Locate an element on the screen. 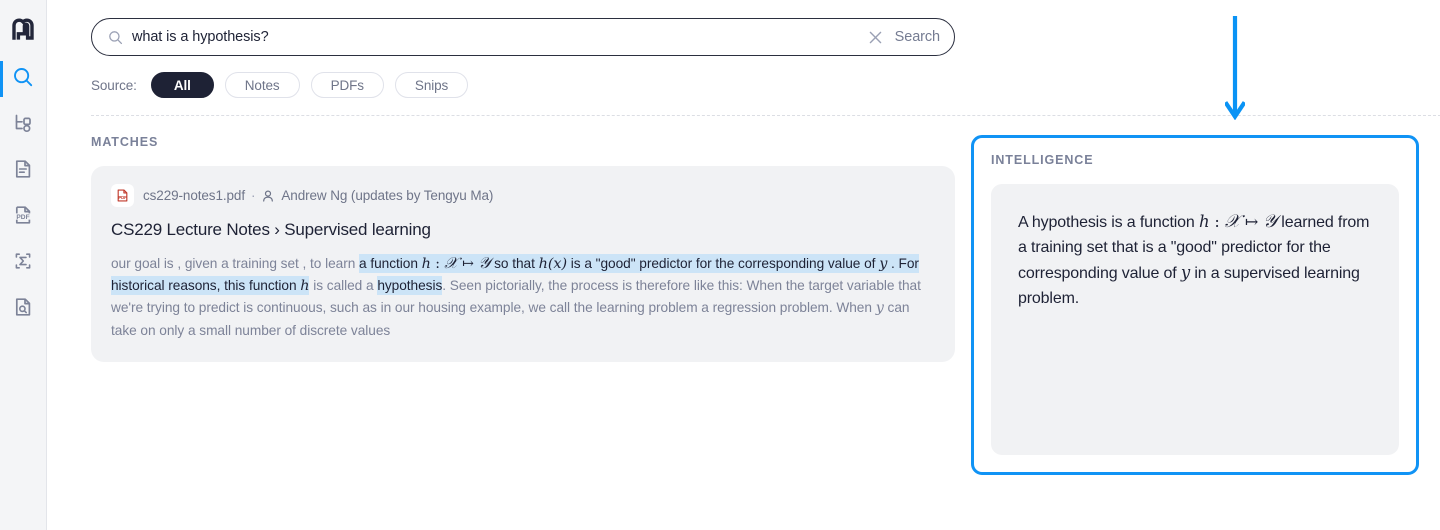 Image resolution: width=1440 pixels, height=530 pixels. close-x-icon is located at coordinates (875, 37).